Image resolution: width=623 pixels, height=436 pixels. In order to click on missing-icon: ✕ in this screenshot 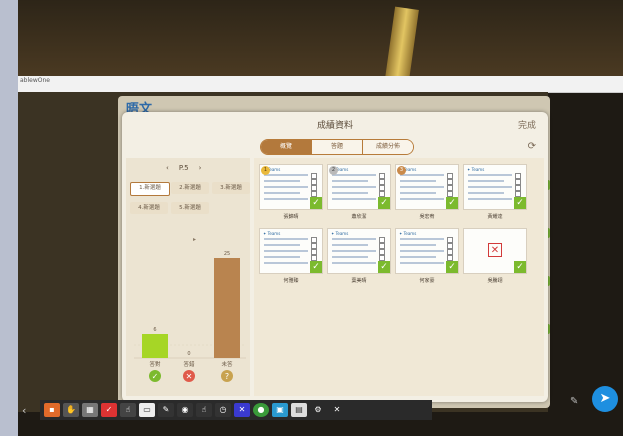, I will do `click(495, 250)`.